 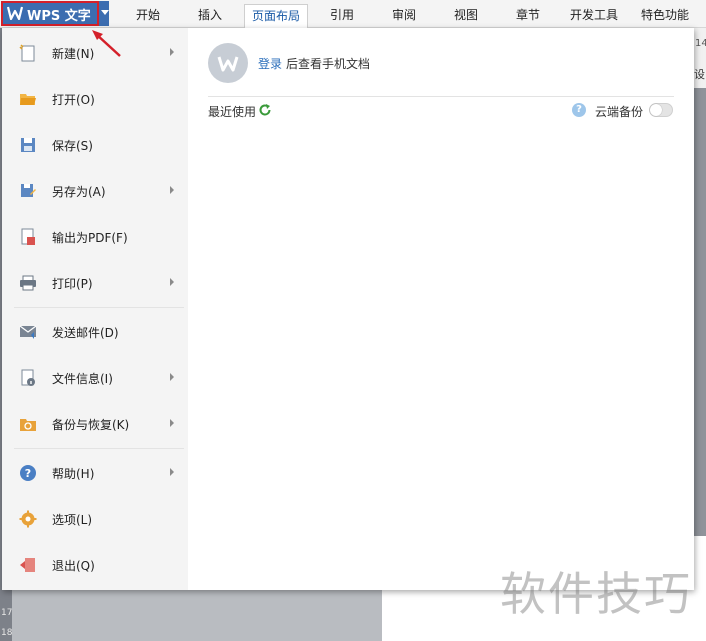 What do you see at coordinates (79, 192) in the screenshot?
I see `menu-item-label: 另存为(A)` at bounding box center [79, 192].